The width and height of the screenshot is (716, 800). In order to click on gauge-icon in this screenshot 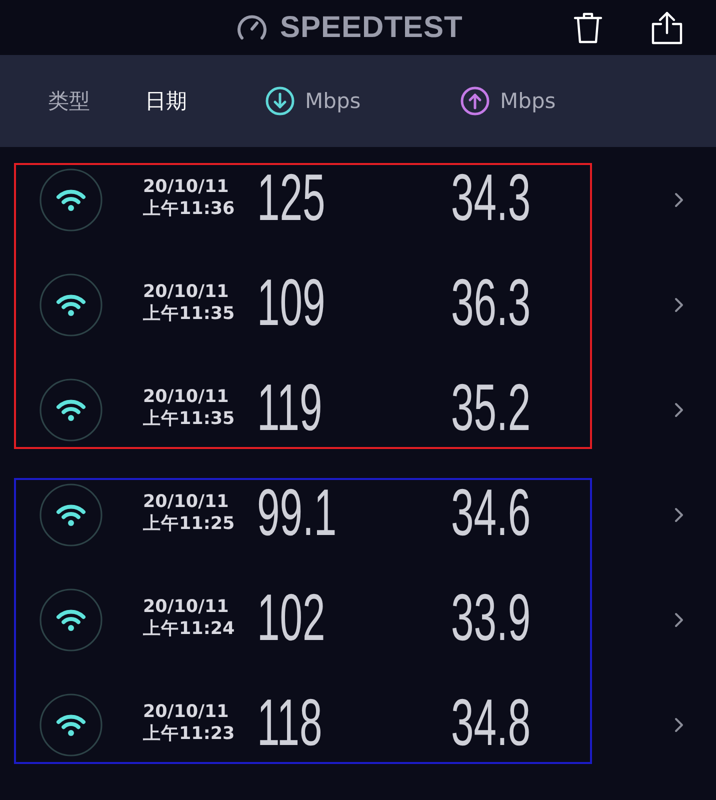, I will do `click(252, 27)`.